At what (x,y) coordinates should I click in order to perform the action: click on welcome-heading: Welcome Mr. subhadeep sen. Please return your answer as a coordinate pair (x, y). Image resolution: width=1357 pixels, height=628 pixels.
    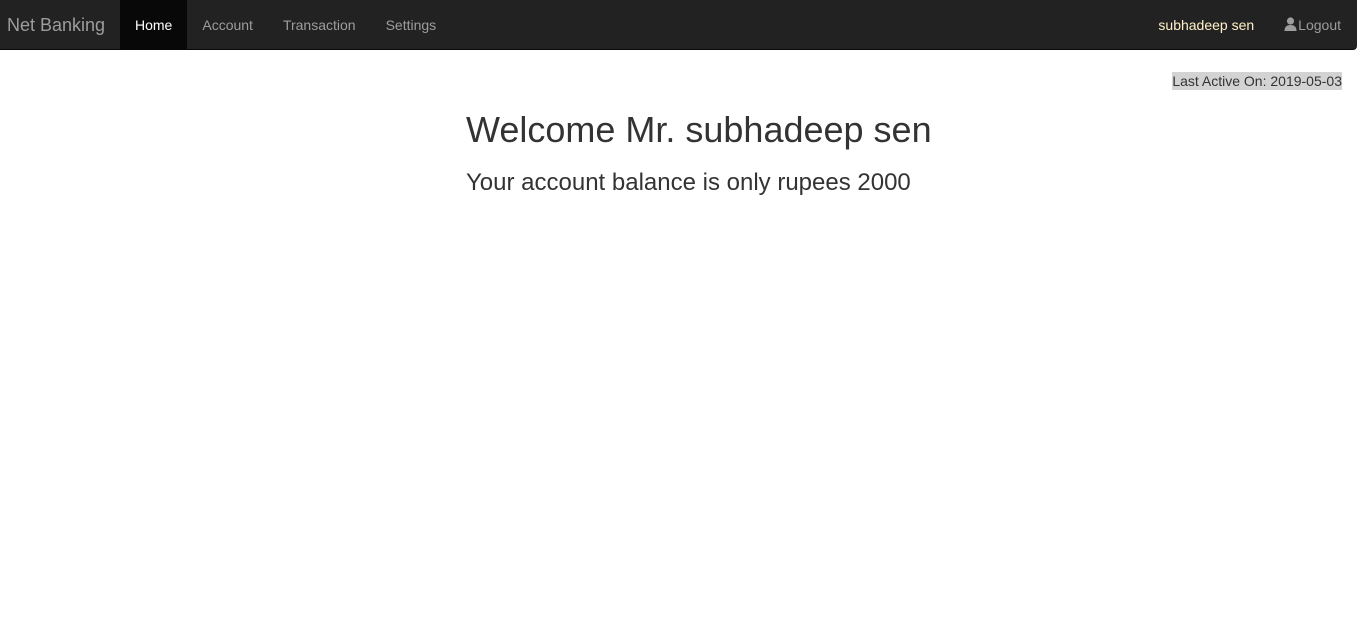
    Looking at the image, I should click on (699, 129).